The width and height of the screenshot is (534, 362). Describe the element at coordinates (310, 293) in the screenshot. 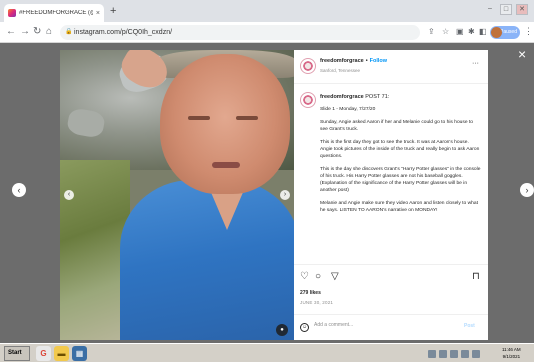

I see `like-count: 279 likes` at that location.